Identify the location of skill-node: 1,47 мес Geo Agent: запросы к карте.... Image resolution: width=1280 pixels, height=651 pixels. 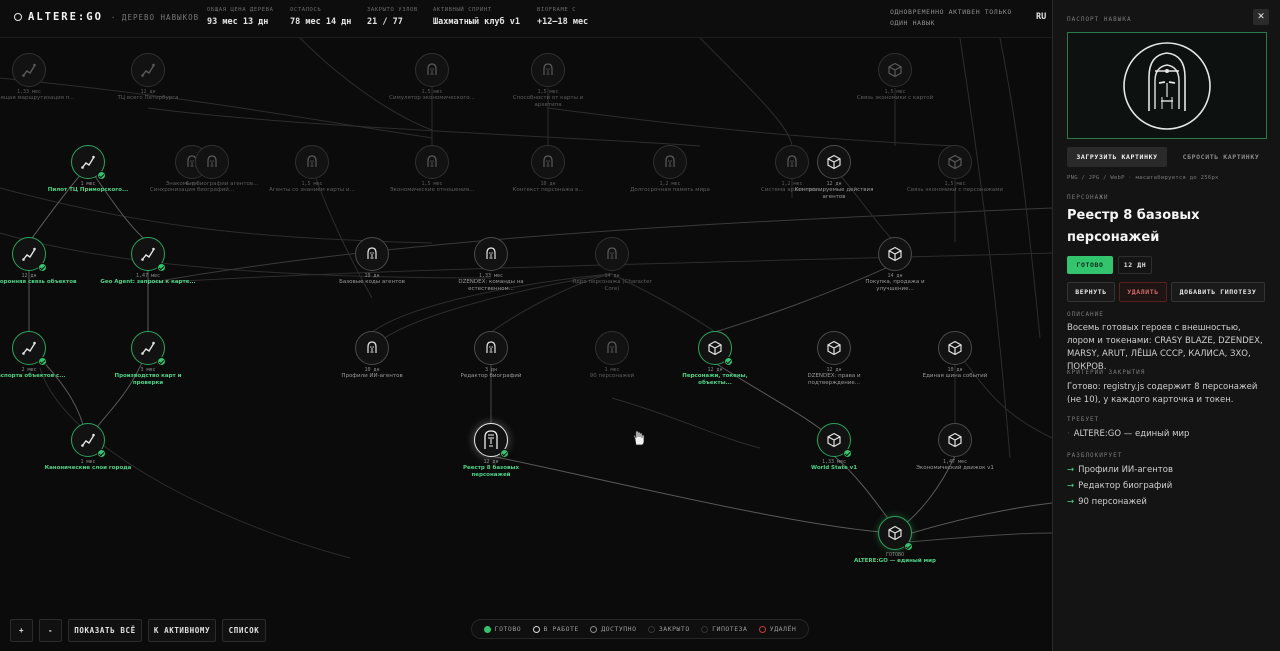
(148, 261).